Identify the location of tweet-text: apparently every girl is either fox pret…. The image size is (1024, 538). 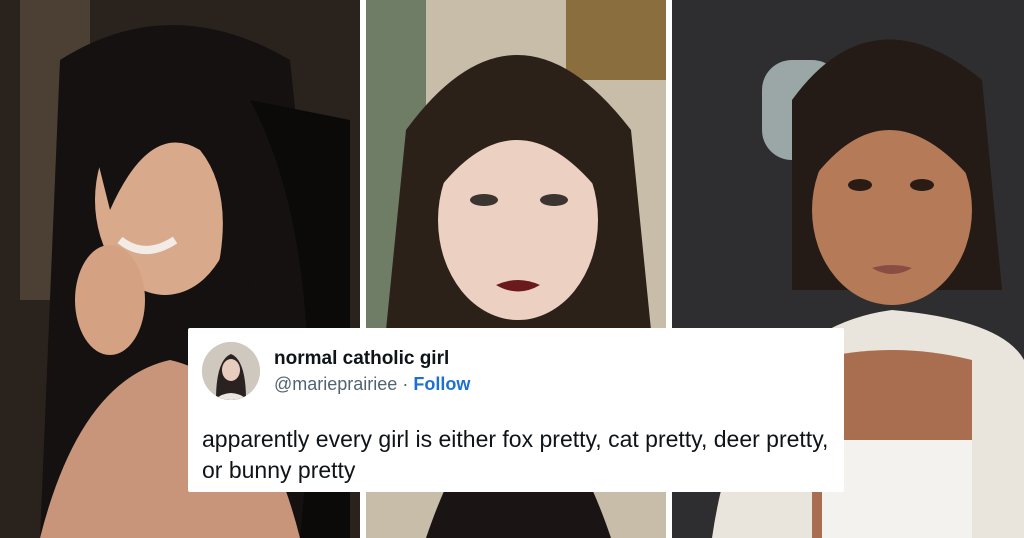
(515, 454).